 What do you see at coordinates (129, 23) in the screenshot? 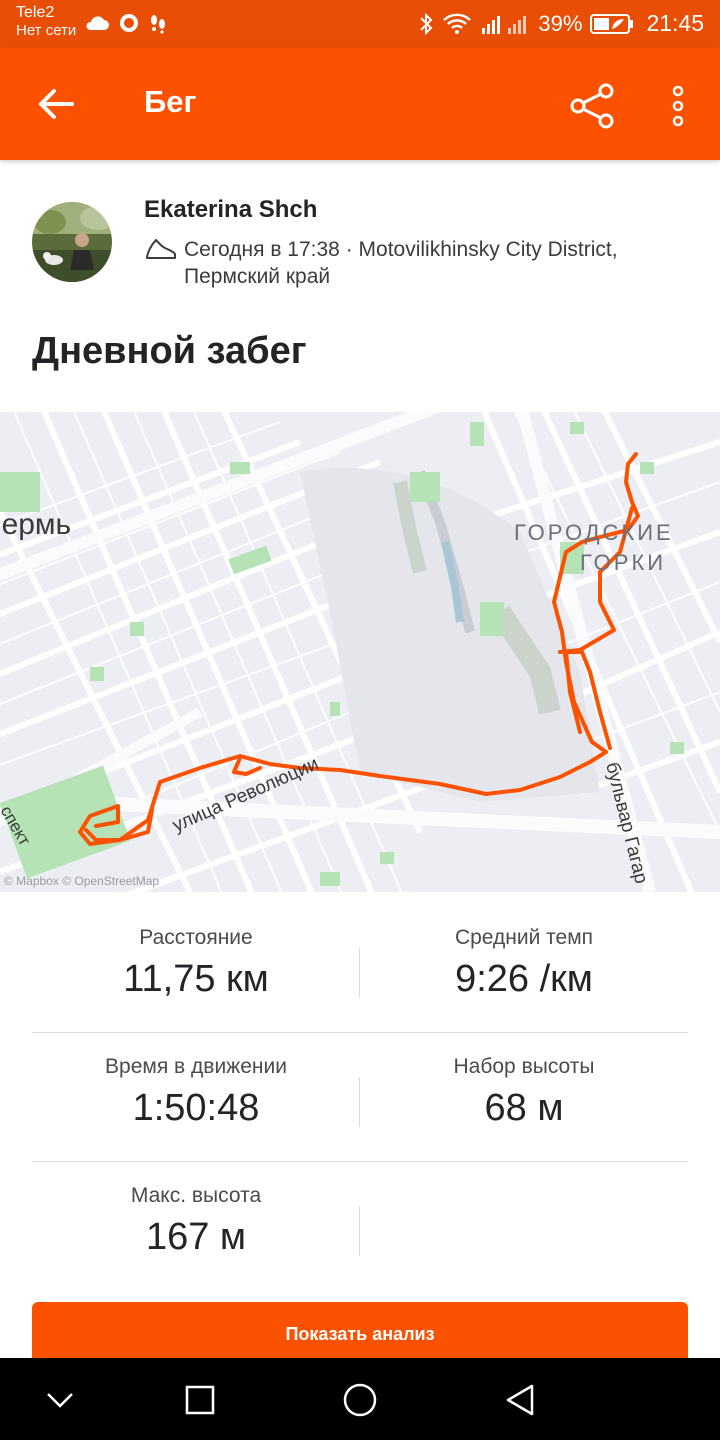
I see `ring-icon` at bounding box center [129, 23].